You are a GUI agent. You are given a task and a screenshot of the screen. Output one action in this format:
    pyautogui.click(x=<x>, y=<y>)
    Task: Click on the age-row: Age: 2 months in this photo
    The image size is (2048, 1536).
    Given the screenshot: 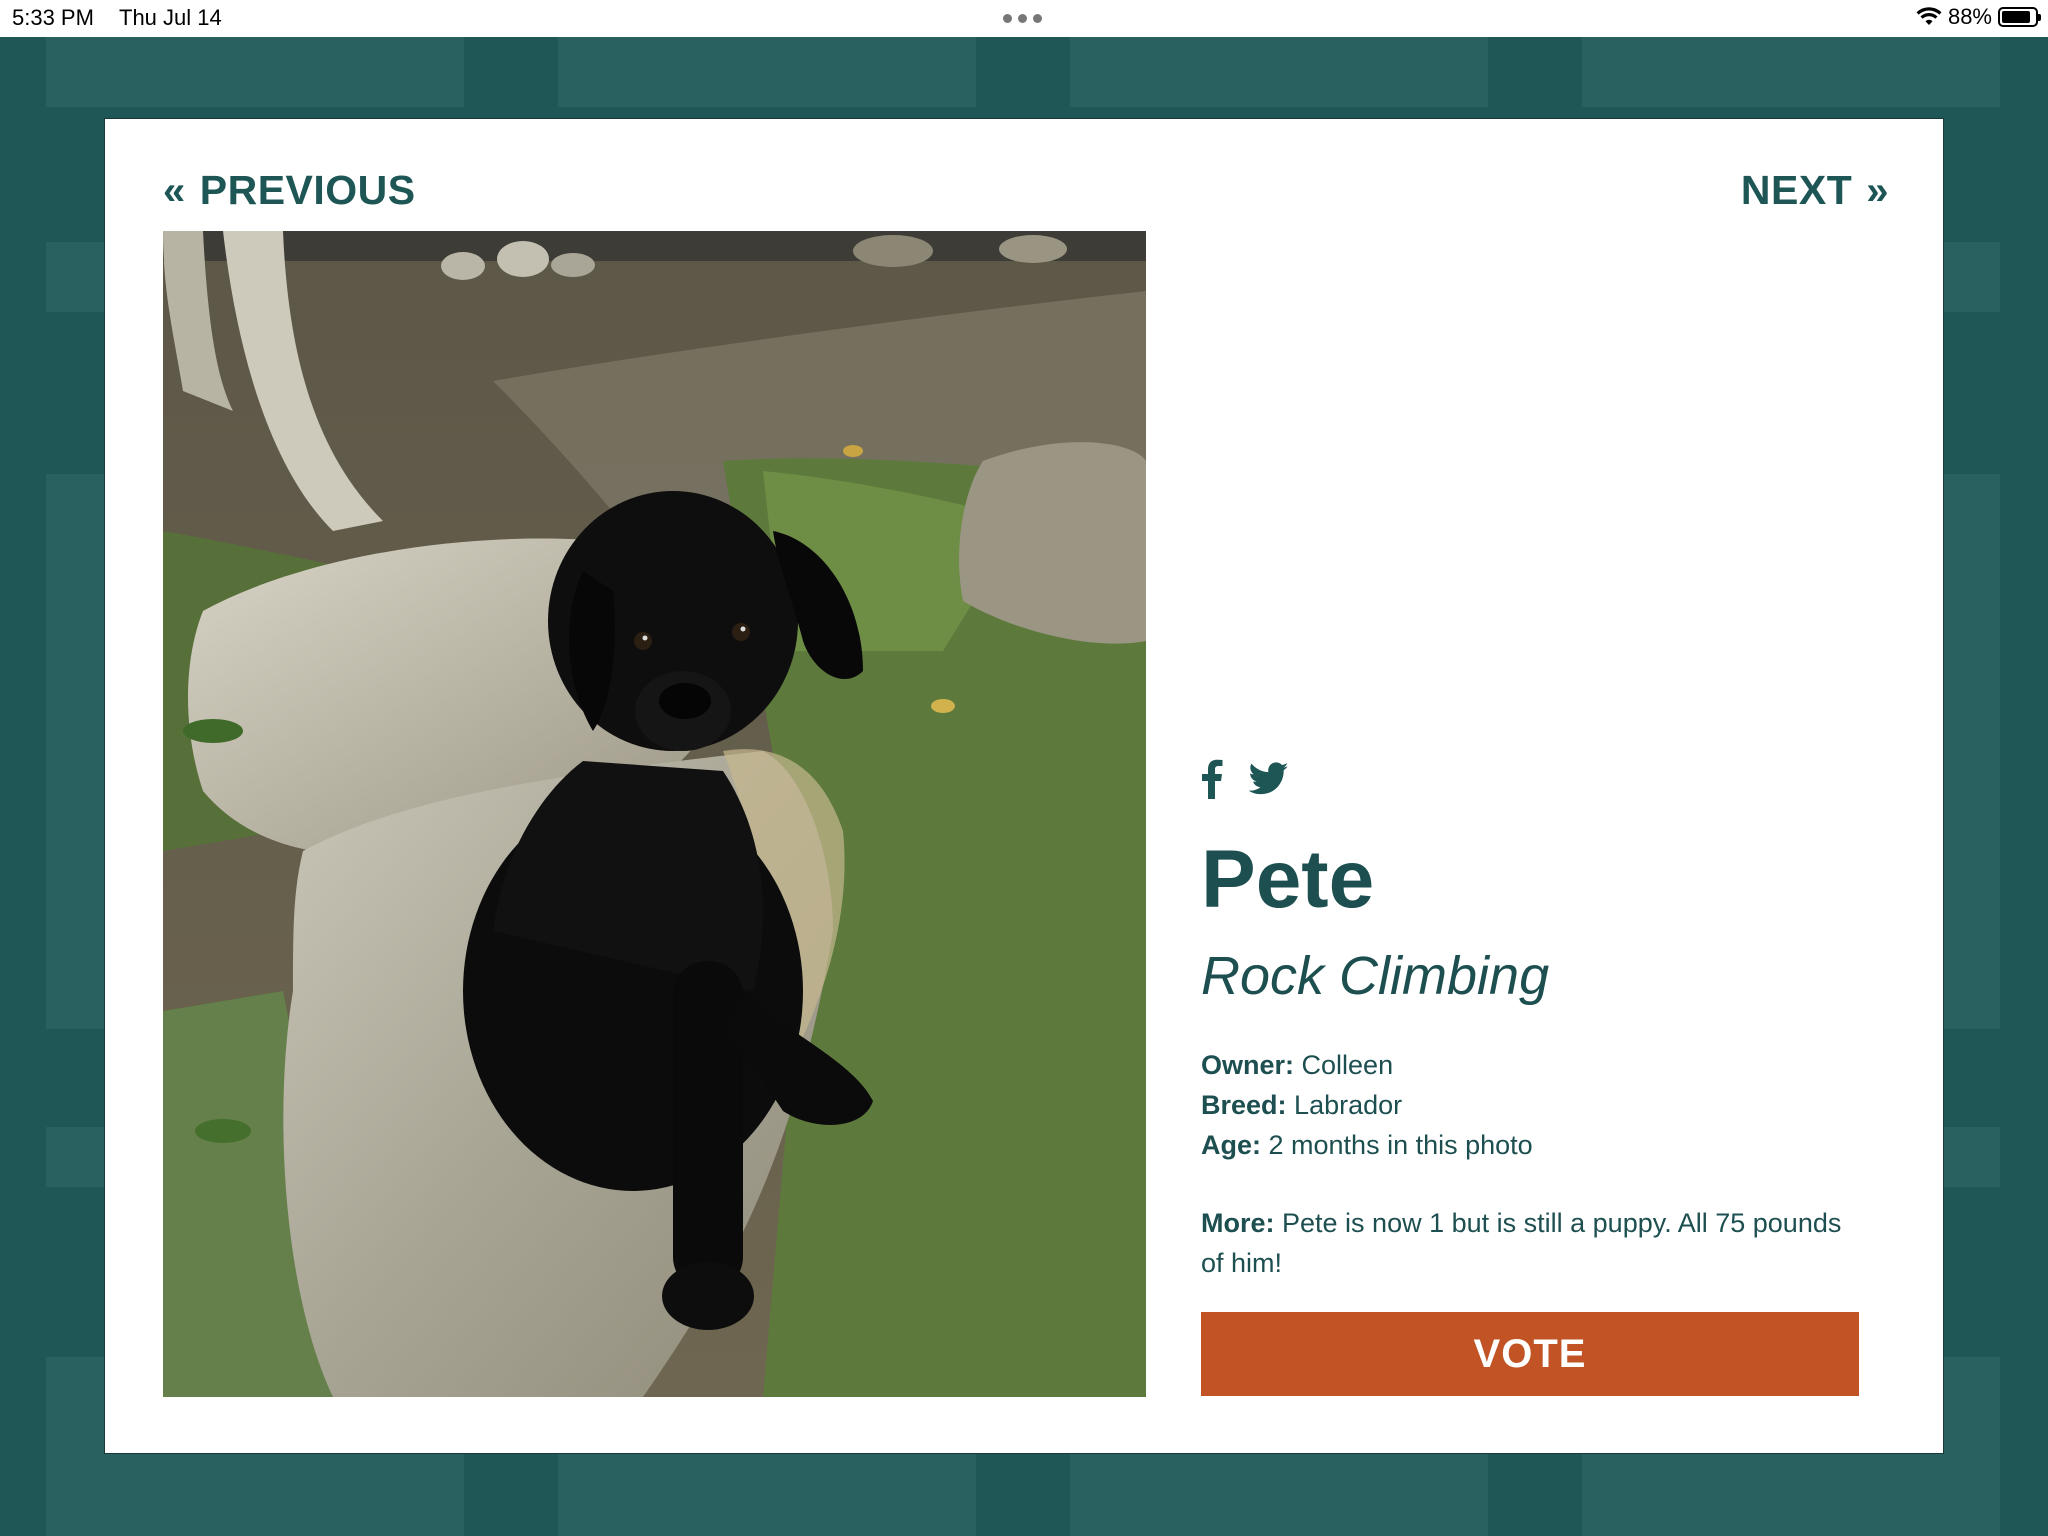 What is the action you would take?
    pyautogui.click(x=1367, y=1145)
    